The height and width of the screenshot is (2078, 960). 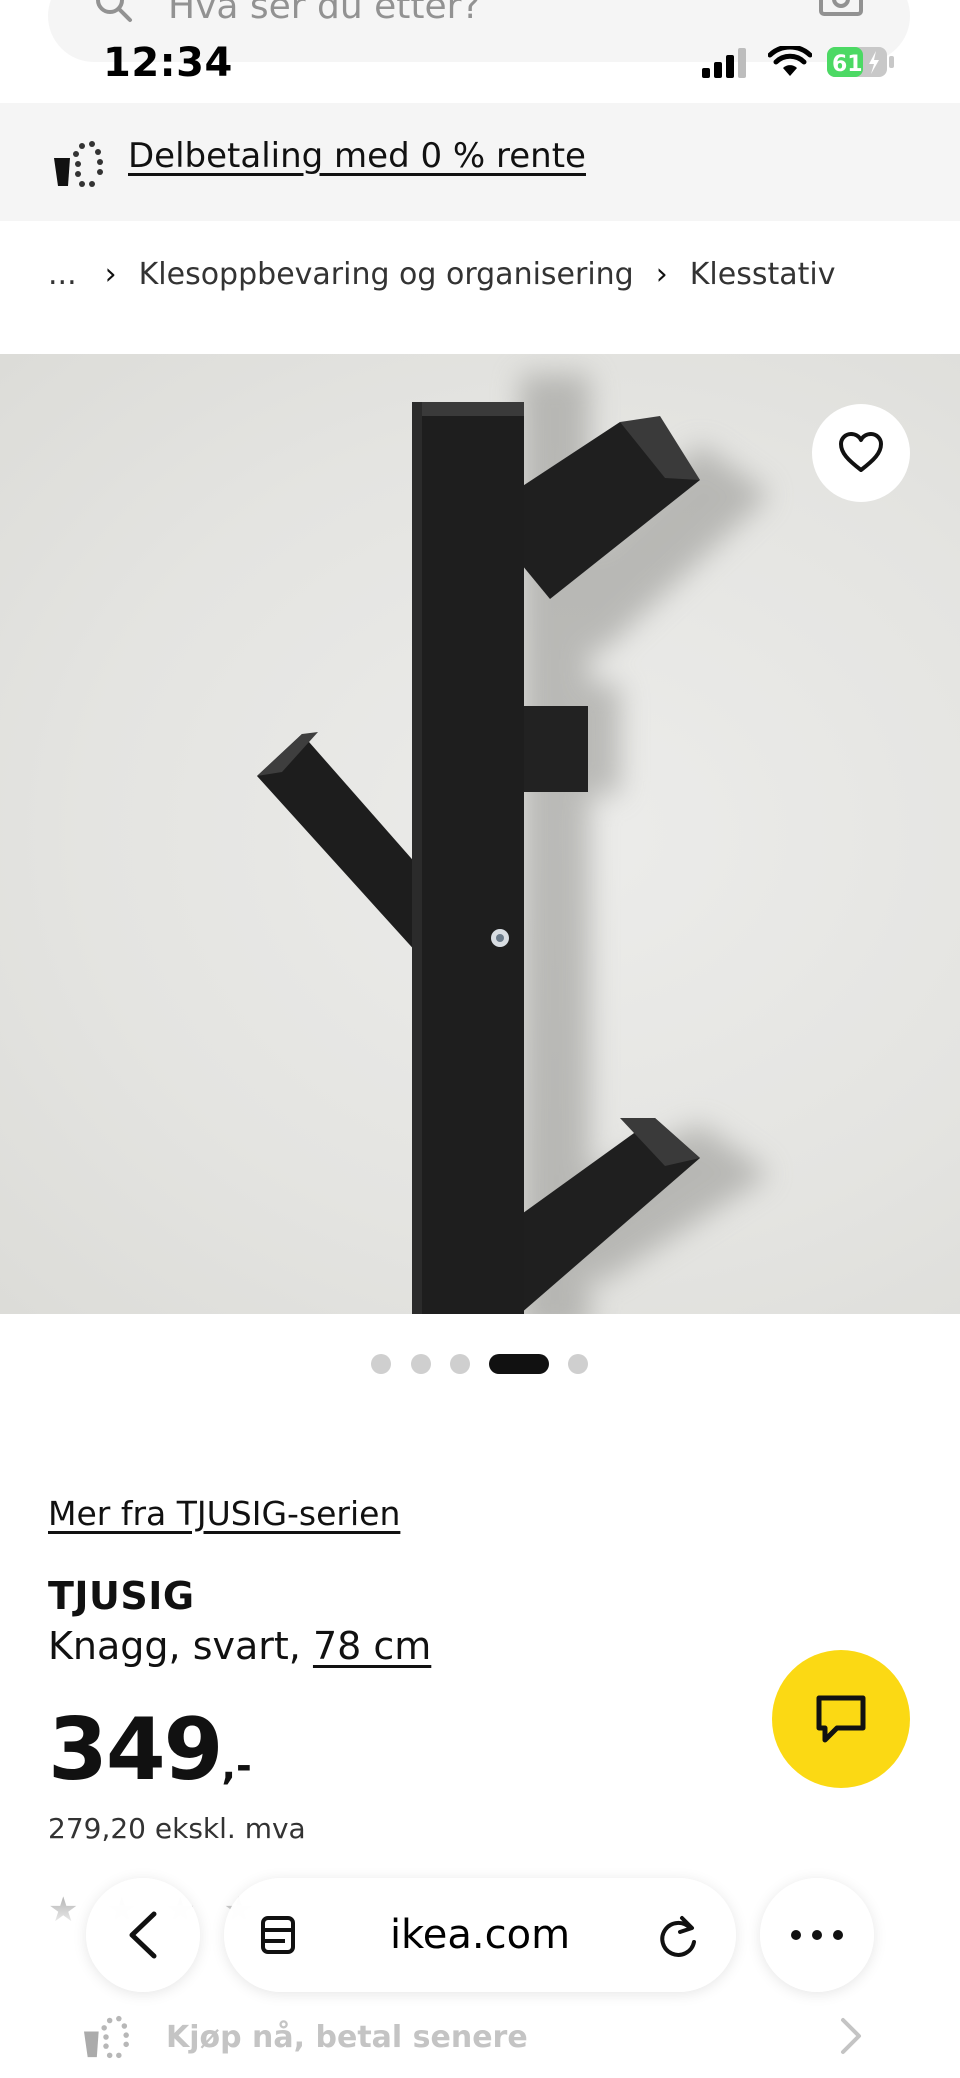 I want to click on chat-icon, so click(x=841, y=1719).